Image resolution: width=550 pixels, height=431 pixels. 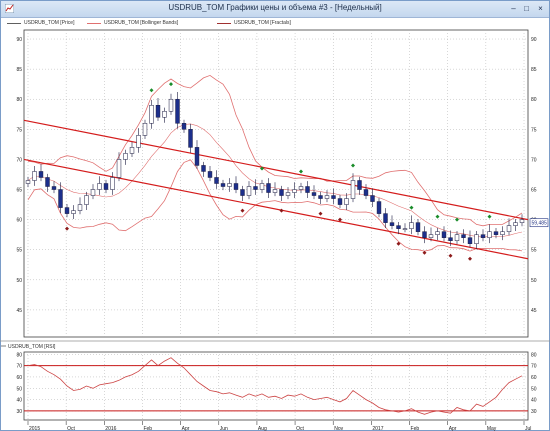 What do you see at coordinates (19, 378) in the screenshot?
I see `rsi-y-label-left: 60` at bounding box center [19, 378].